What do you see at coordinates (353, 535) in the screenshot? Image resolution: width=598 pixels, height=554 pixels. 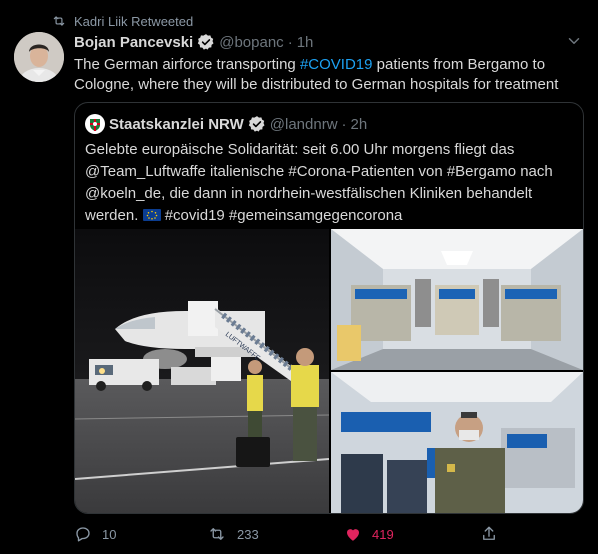 I see `like-icon` at bounding box center [353, 535].